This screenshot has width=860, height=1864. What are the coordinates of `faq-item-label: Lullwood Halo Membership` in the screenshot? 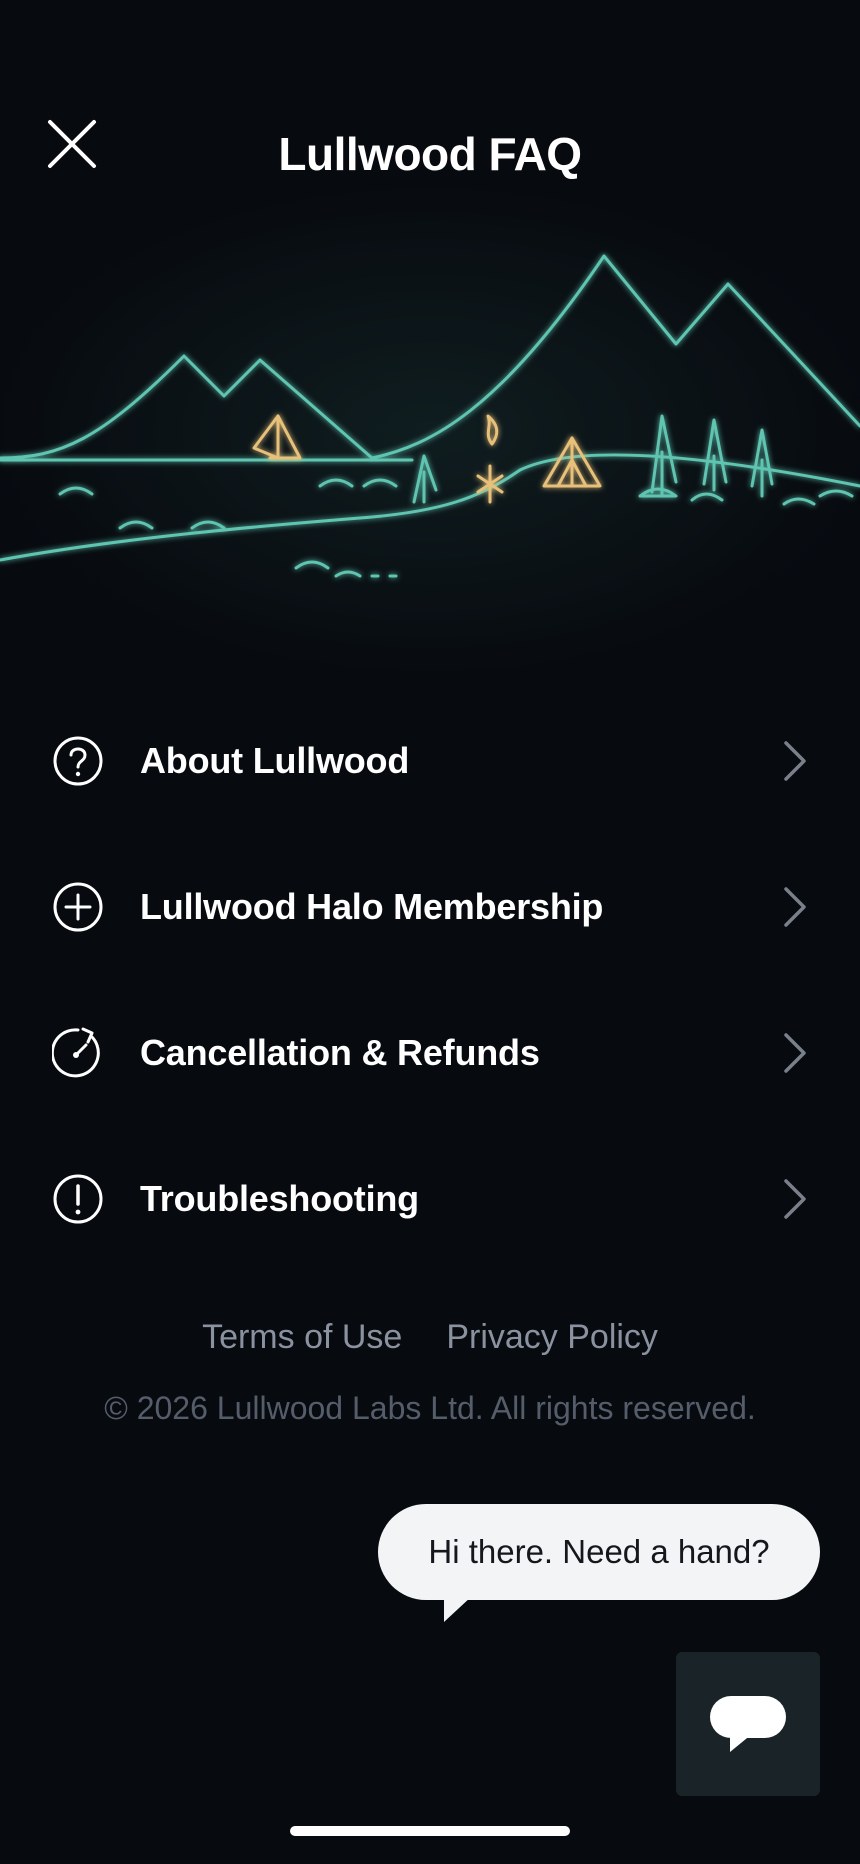 It's located at (372, 906).